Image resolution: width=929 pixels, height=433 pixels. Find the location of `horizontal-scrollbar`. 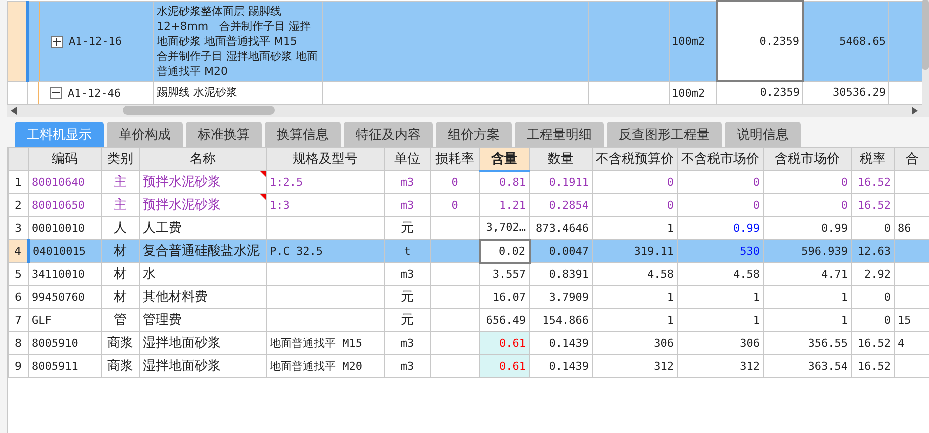

horizontal-scrollbar is located at coordinates (464, 110).